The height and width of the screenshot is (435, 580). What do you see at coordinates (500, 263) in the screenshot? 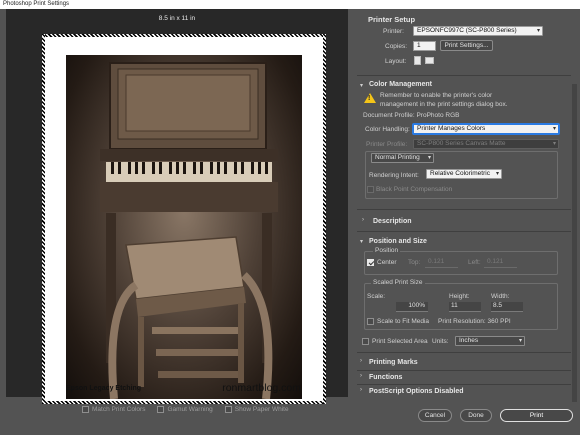
I see `left-field: 0.121` at bounding box center [500, 263].